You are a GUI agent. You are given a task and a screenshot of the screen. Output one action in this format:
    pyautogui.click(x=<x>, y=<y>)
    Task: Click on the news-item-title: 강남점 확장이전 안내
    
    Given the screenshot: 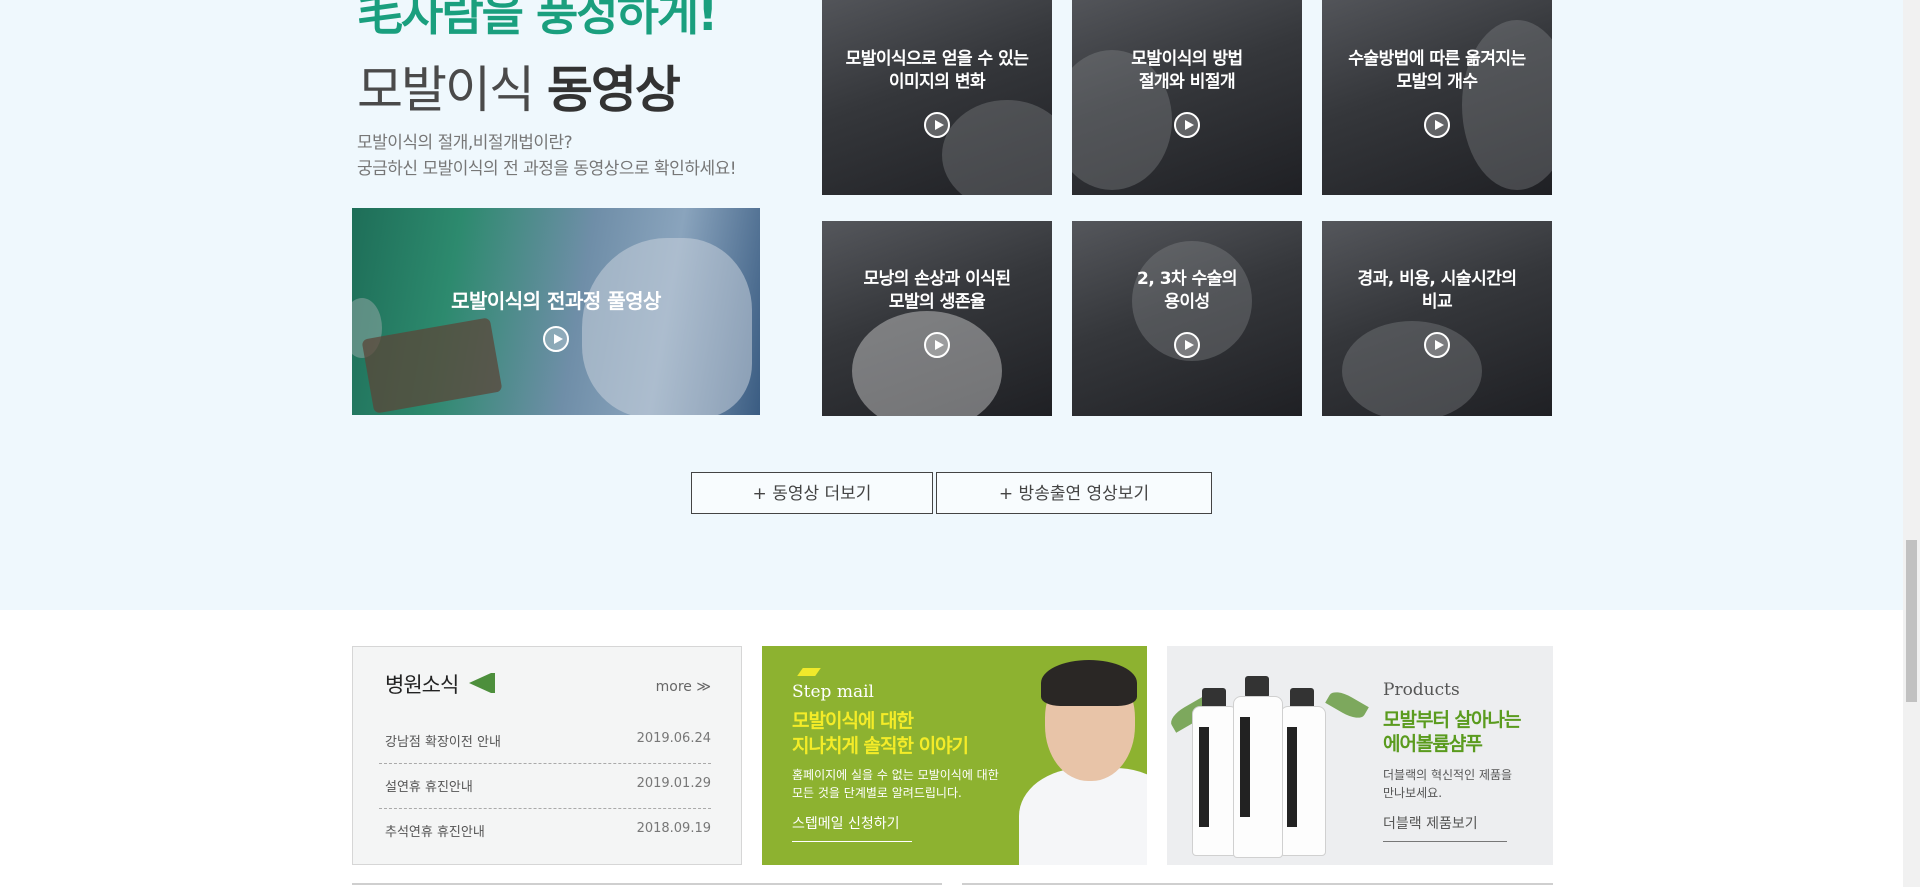 What is the action you would take?
    pyautogui.click(x=443, y=742)
    